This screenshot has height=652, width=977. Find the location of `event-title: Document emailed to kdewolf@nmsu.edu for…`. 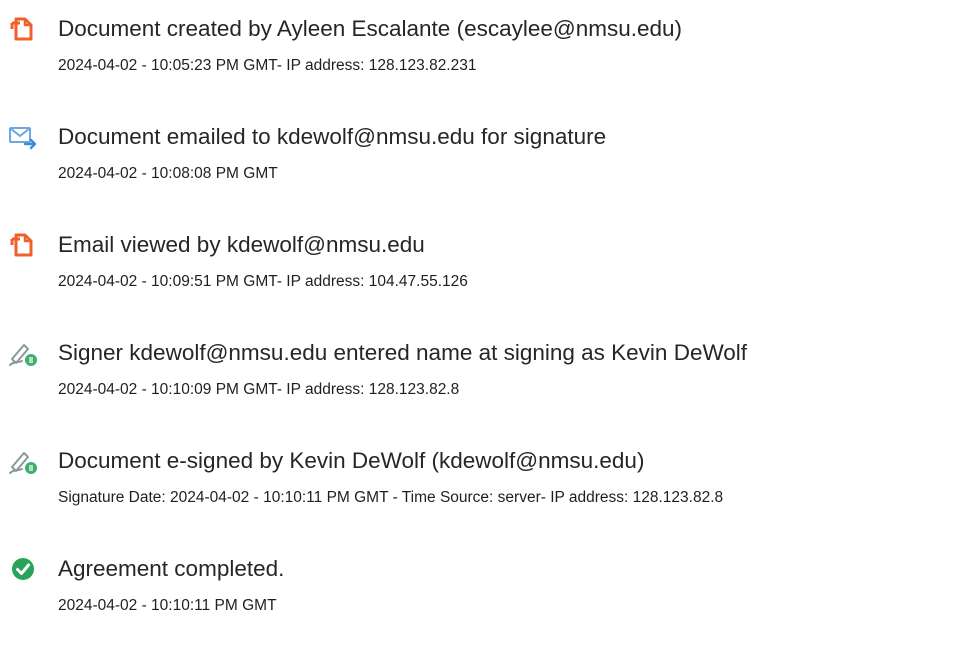

event-title: Document emailed to kdewolf@nmsu.edu for… is located at coordinates (332, 136).